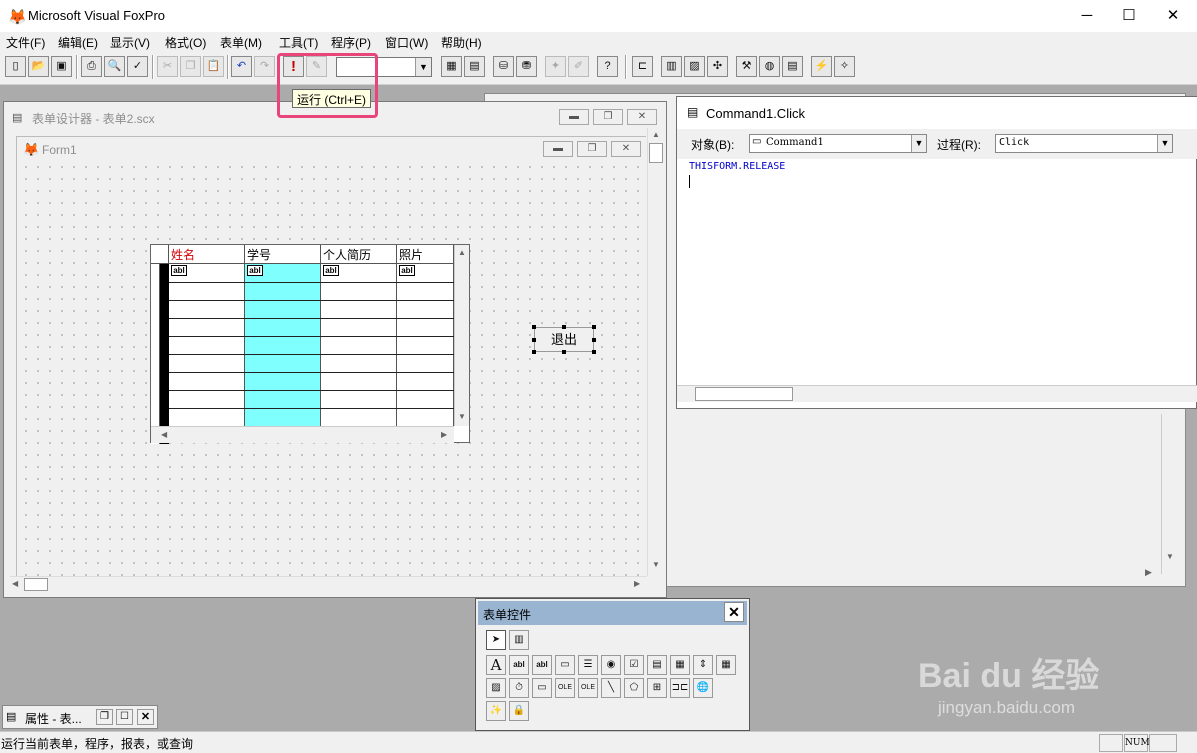 This screenshot has width=1197, height=753. I want to click on database-icon: ⛁, so click(503, 66).